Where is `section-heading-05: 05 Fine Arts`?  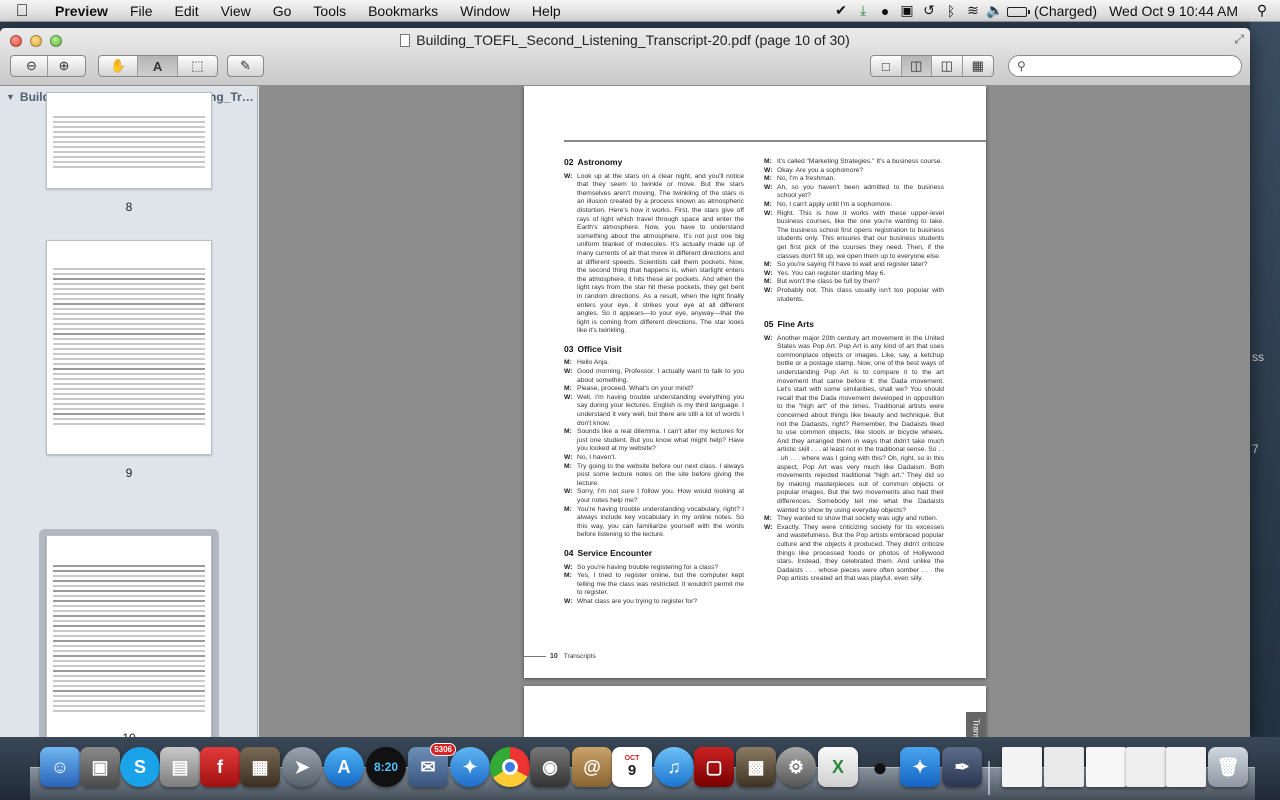 section-heading-05: 05 Fine Arts is located at coordinates (789, 324).